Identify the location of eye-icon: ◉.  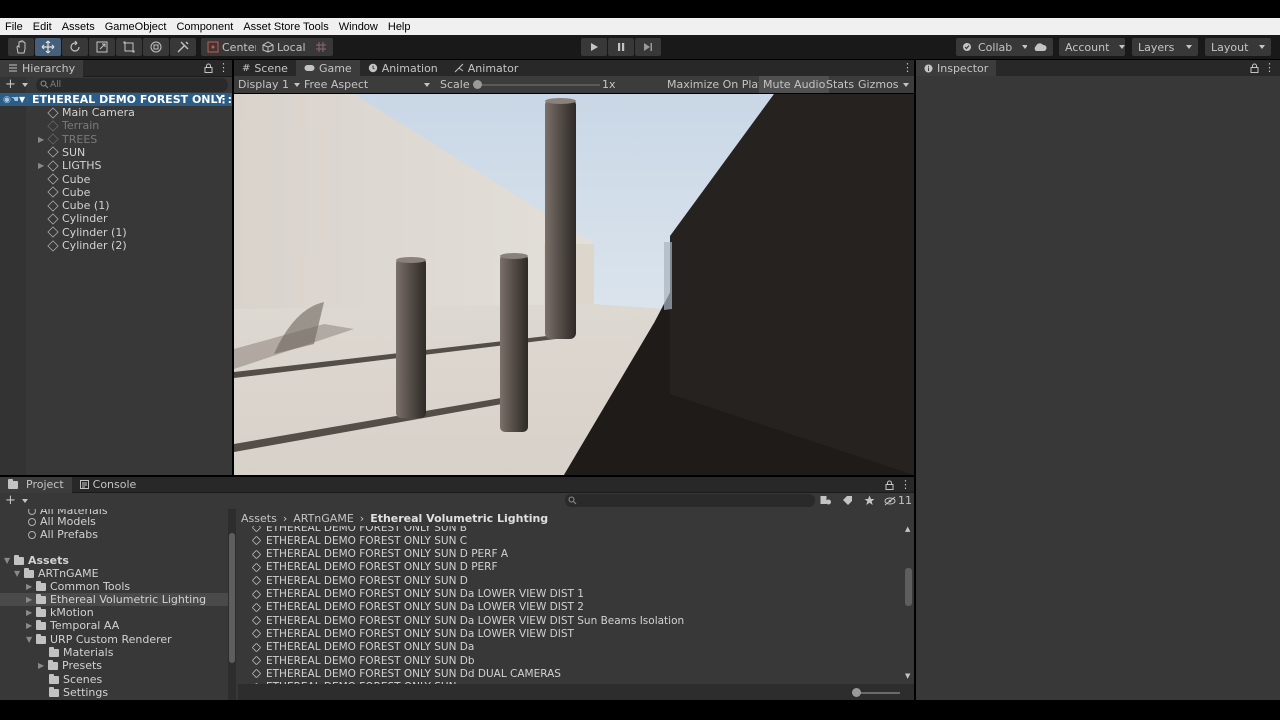
(7, 100).